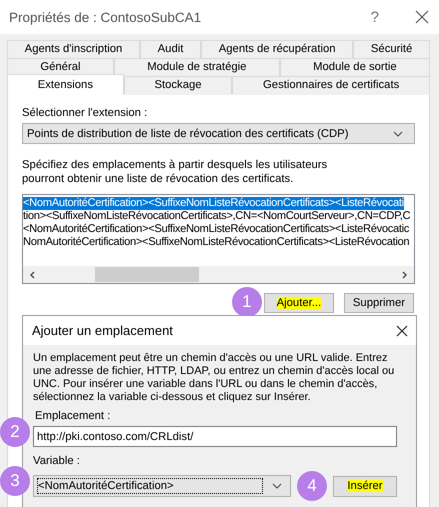  I want to click on list-item: tion><SuffixeNomListeRévocationCertificats>,CN=<NomCourtServeur>,CN=CDP,C, so click(216, 216).